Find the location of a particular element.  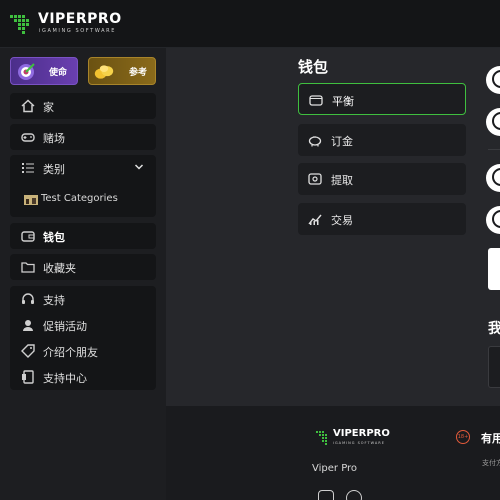

sidebar-item-test-categories: Test Categories is located at coordinates (83, 200).